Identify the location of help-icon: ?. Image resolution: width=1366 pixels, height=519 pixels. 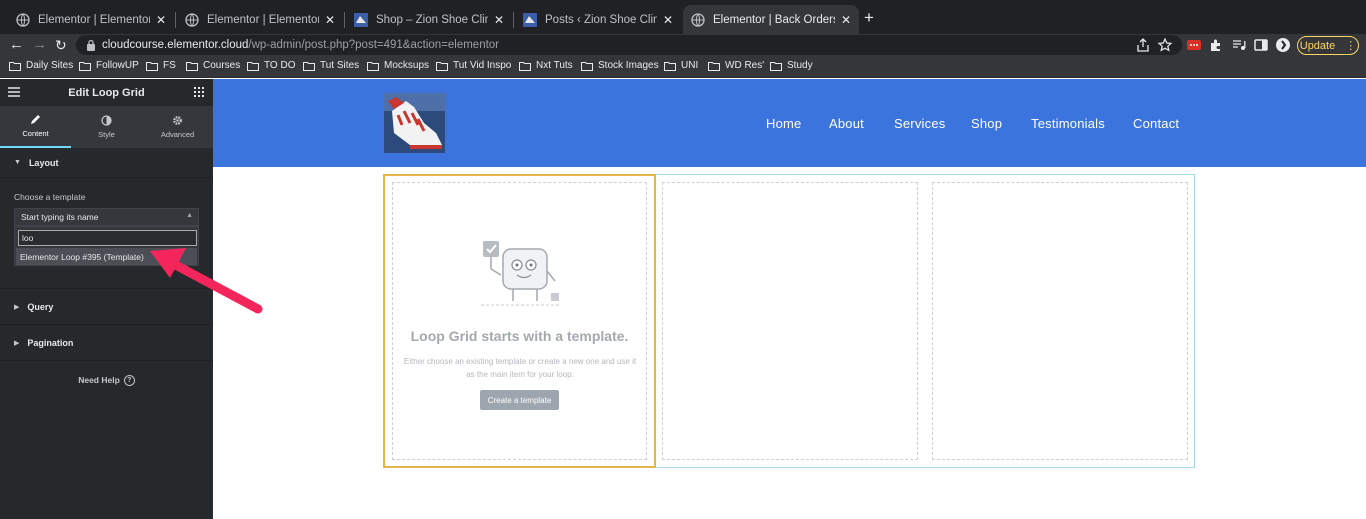
(129, 381).